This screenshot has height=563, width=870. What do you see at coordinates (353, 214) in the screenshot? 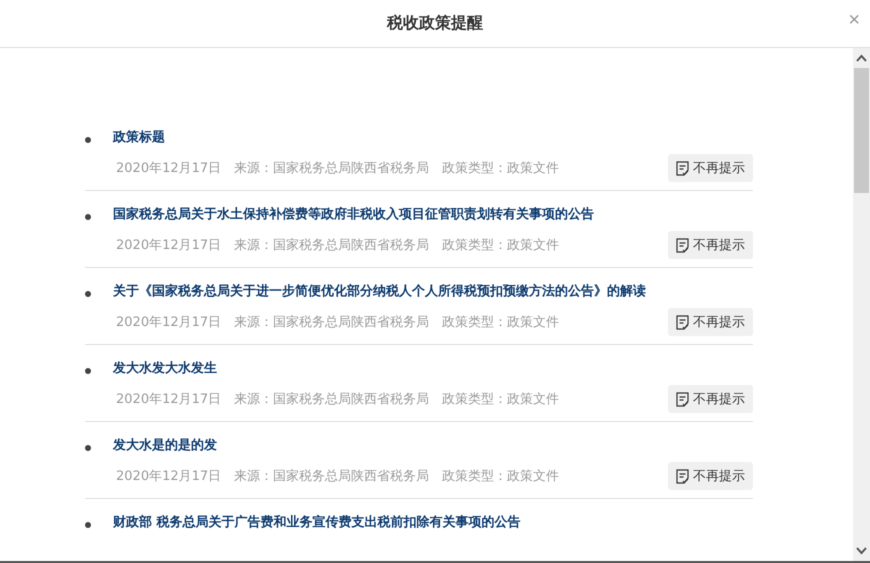
I see `policy-title-link: 国家税务总局关于水土保持补偿费等政府非税收入项目征管职责划转有关事项的公告` at bounding box center [353, 214].